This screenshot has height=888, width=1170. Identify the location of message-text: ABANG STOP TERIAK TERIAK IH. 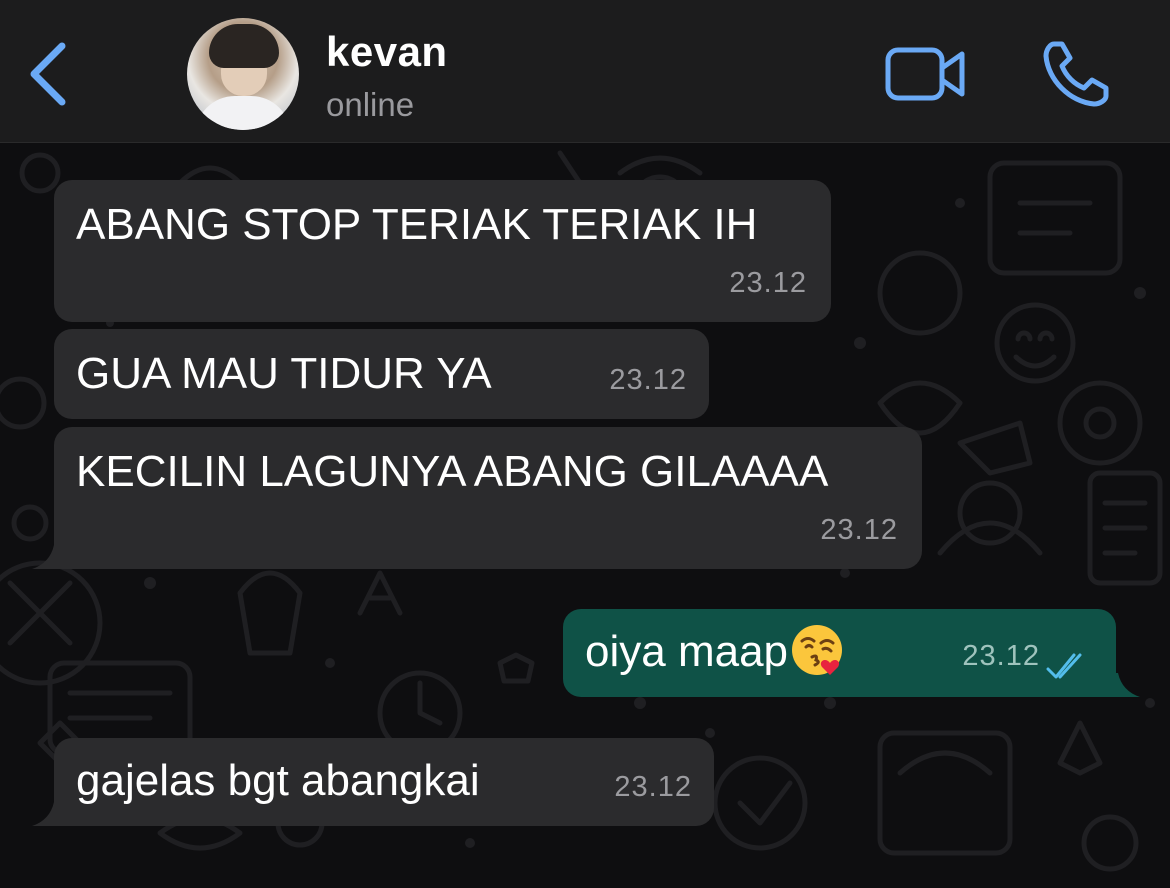
(417, 224).